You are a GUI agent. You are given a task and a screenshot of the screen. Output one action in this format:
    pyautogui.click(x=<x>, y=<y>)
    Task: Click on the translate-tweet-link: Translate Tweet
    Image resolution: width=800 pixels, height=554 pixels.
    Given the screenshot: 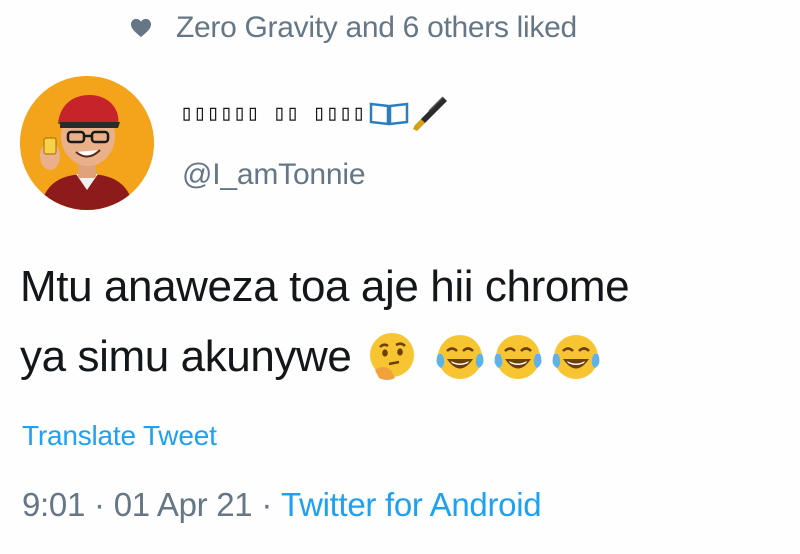 What is the action you would take?
    pyautogui.click(x=119, y=436)
    